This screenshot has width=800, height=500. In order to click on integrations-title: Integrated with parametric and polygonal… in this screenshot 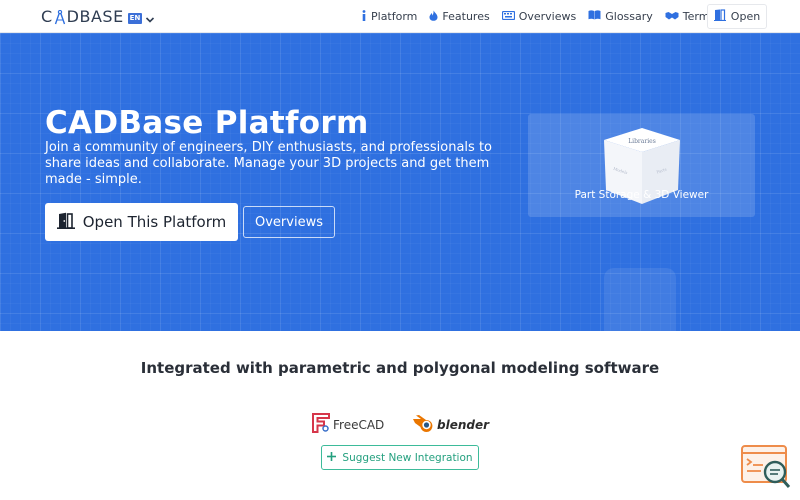, I will do `click(400, 368)`.